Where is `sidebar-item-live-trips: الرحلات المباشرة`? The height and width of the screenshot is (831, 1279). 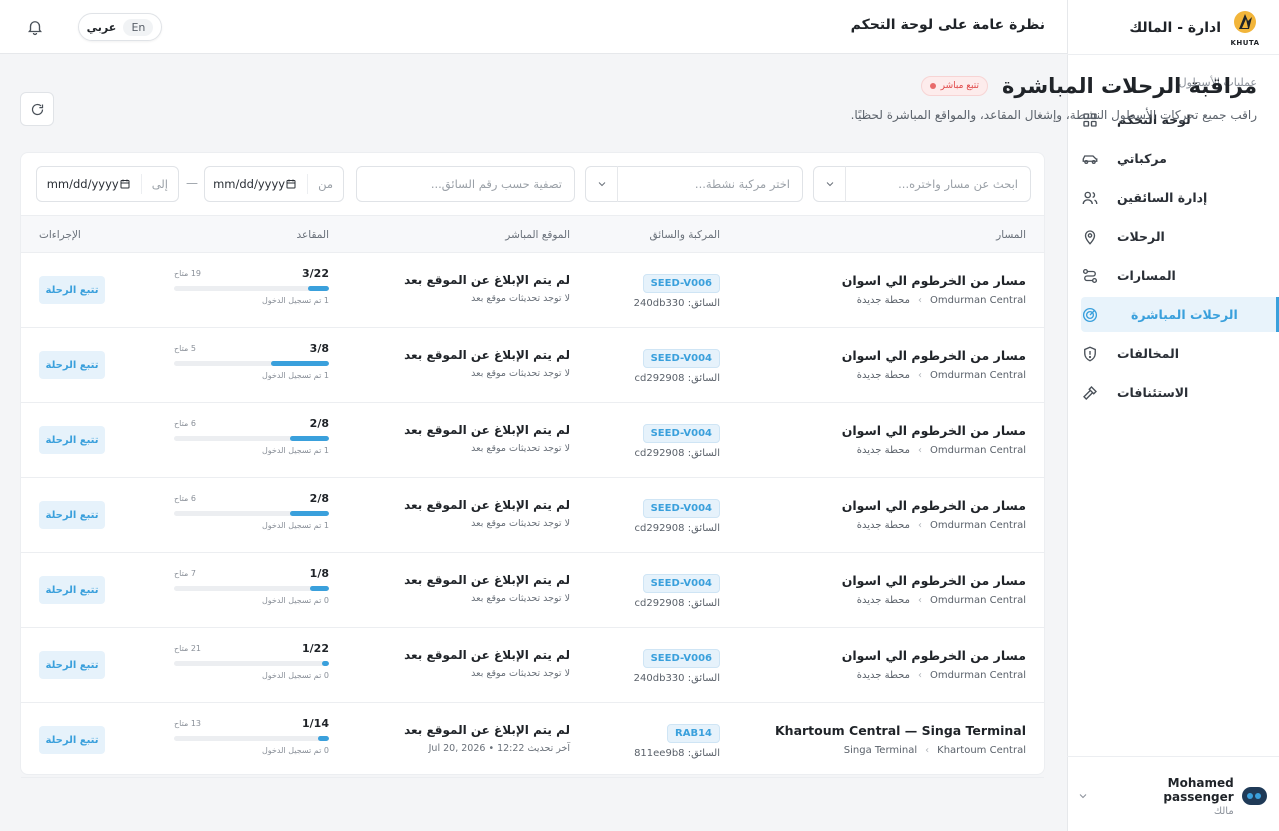 sidebar-item-live-trips: الرحلات المباشرة is located at coordinates (1180, 314).